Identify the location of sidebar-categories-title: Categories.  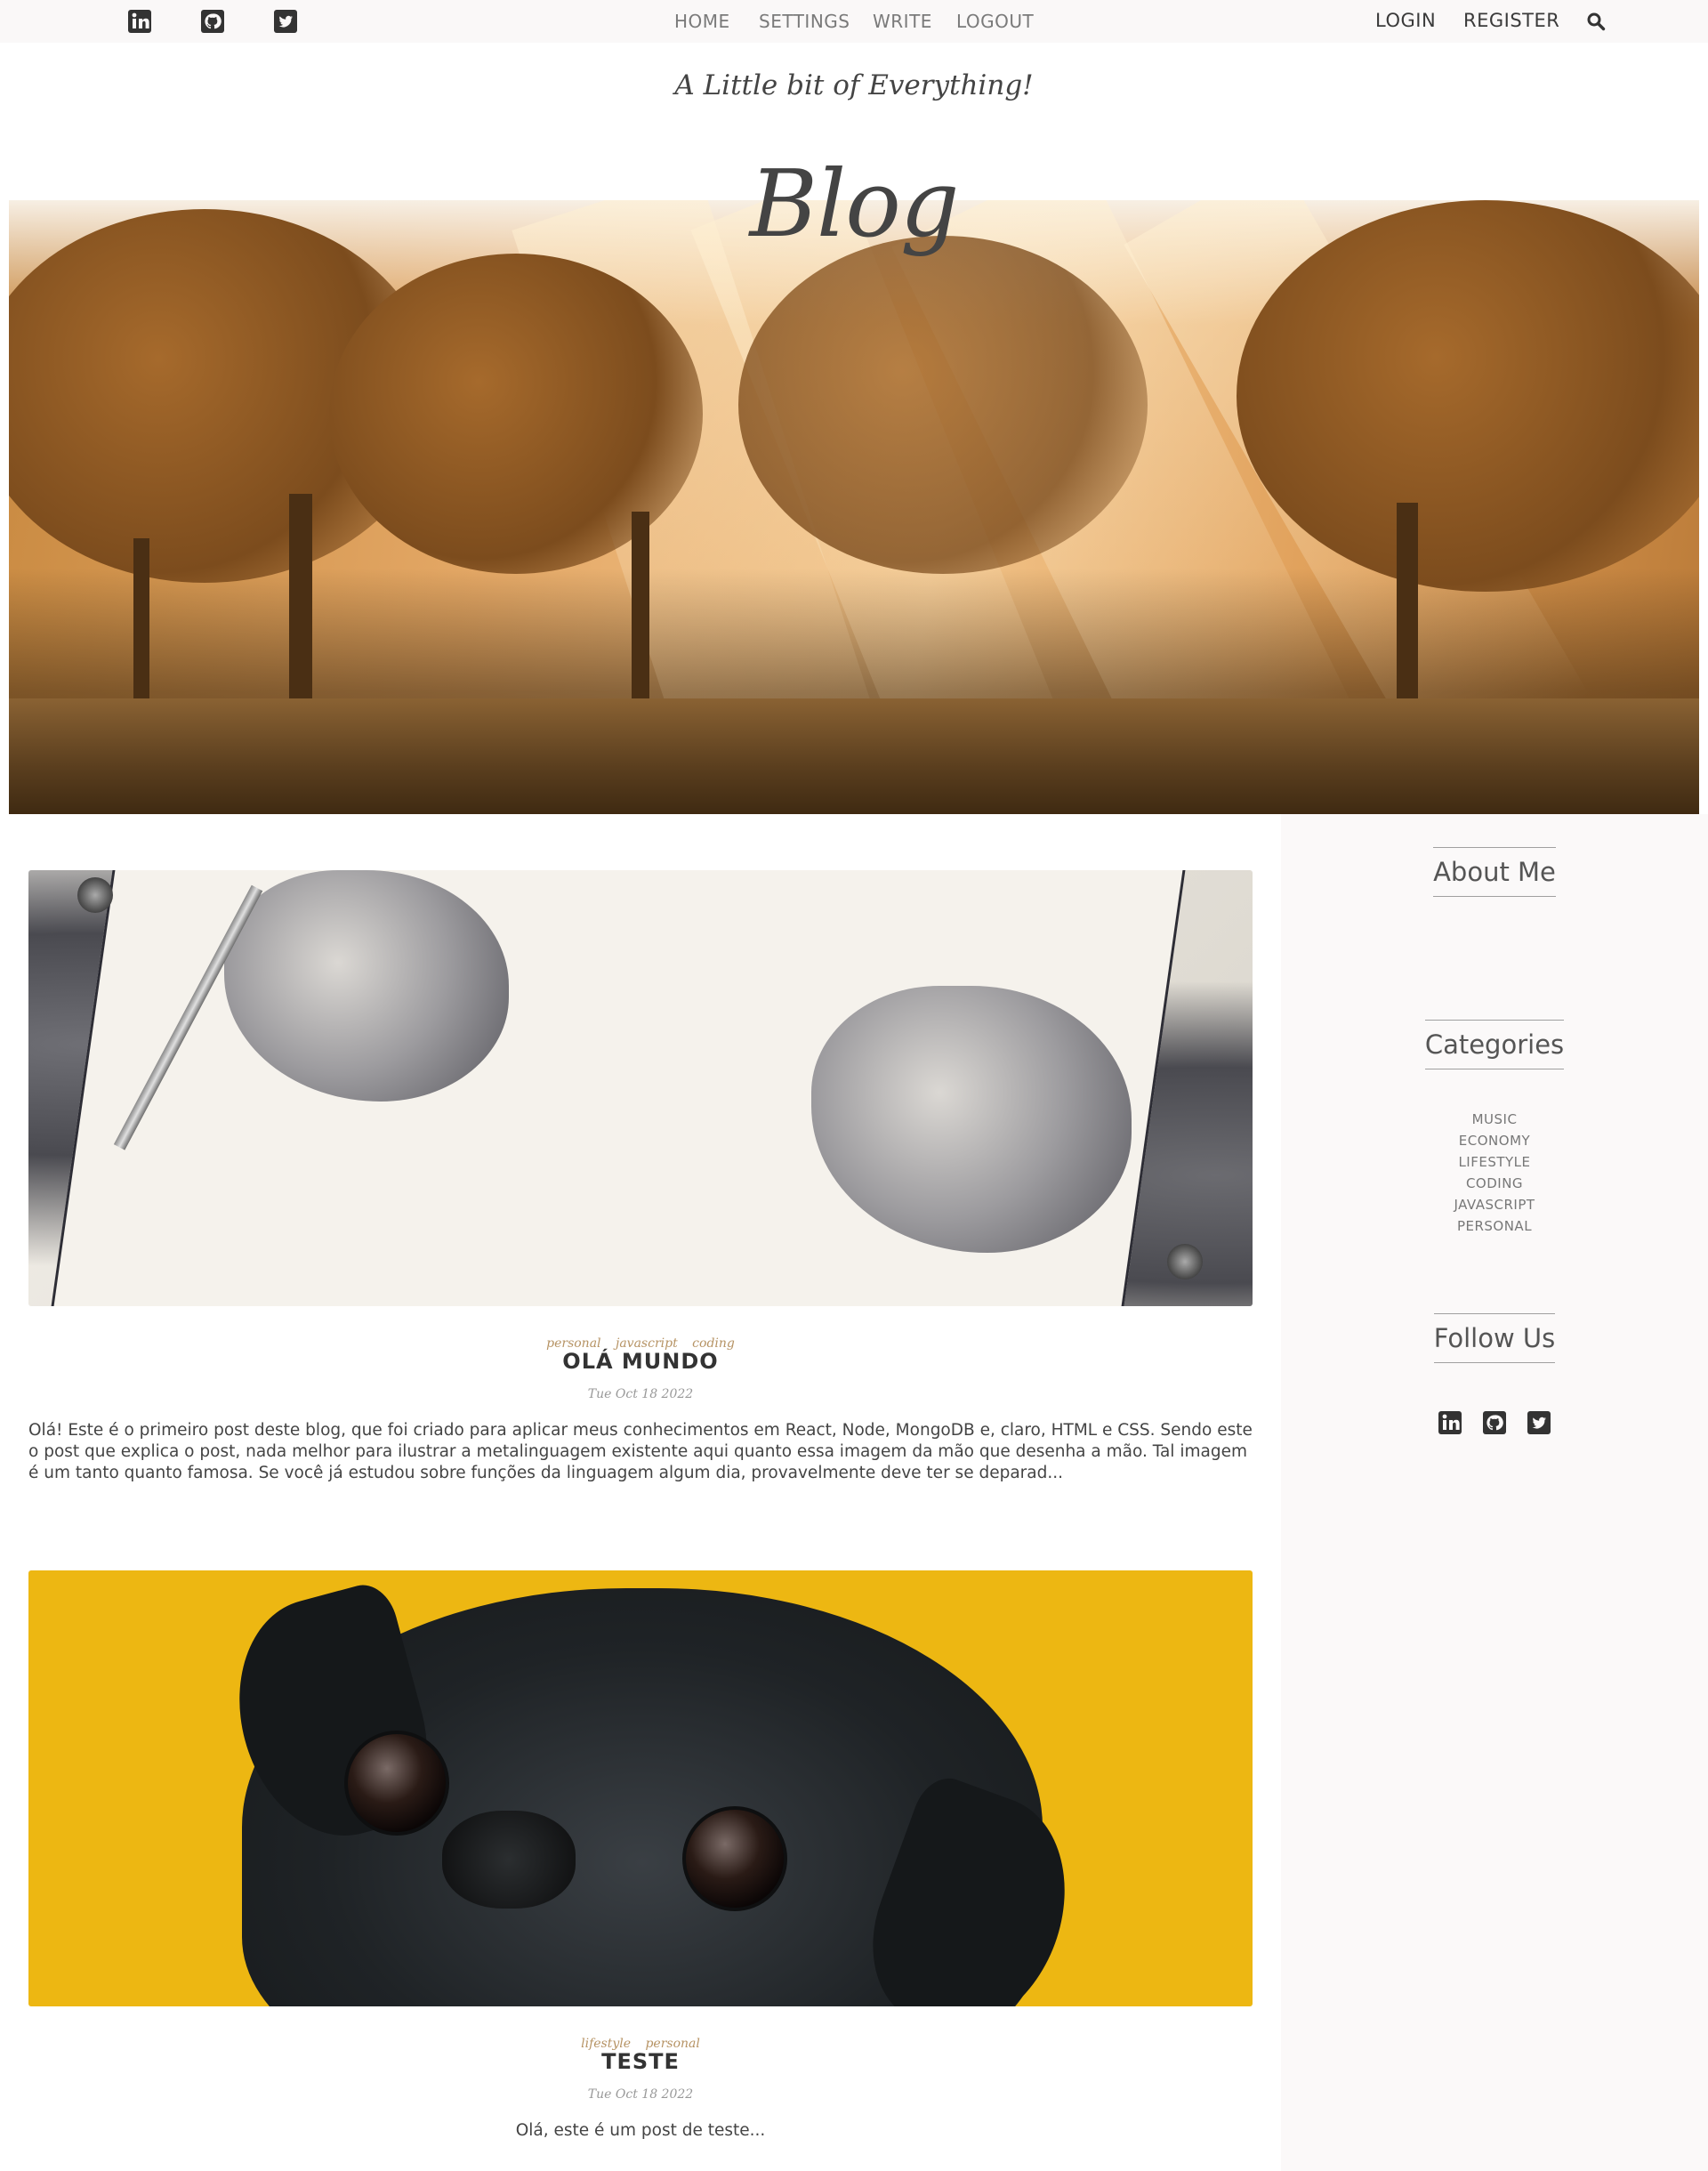
(1494, 1044).